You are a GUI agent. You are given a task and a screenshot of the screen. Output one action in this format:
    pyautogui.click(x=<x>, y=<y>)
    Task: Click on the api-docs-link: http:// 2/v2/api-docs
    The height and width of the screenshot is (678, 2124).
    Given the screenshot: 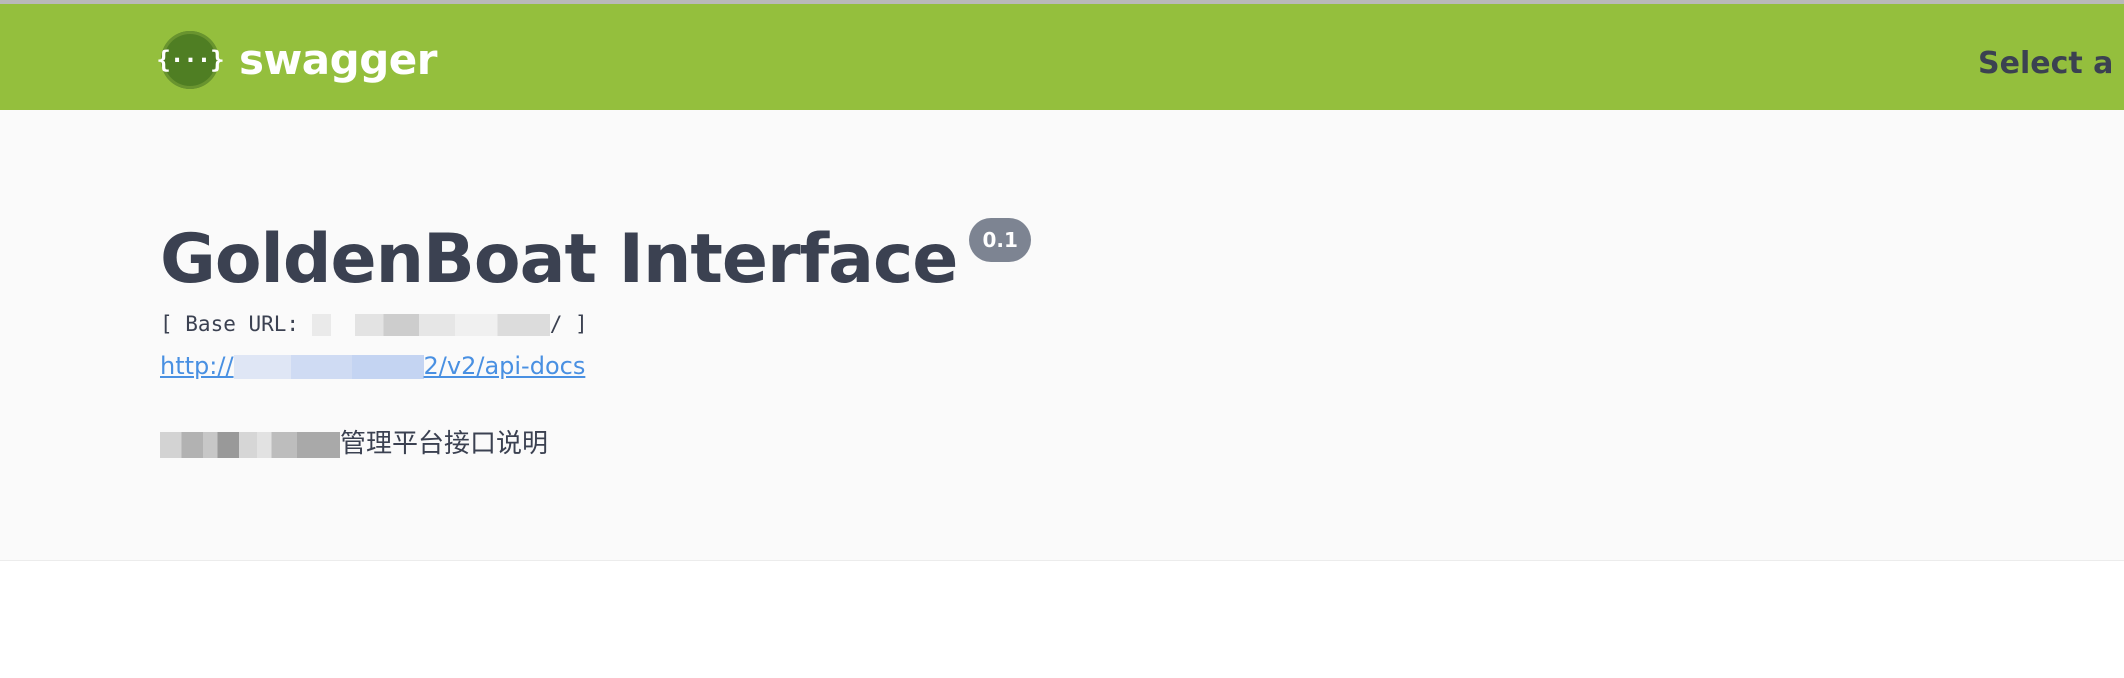 What is the action you would take?
    pyautogui.click(x=372, y=366)
    